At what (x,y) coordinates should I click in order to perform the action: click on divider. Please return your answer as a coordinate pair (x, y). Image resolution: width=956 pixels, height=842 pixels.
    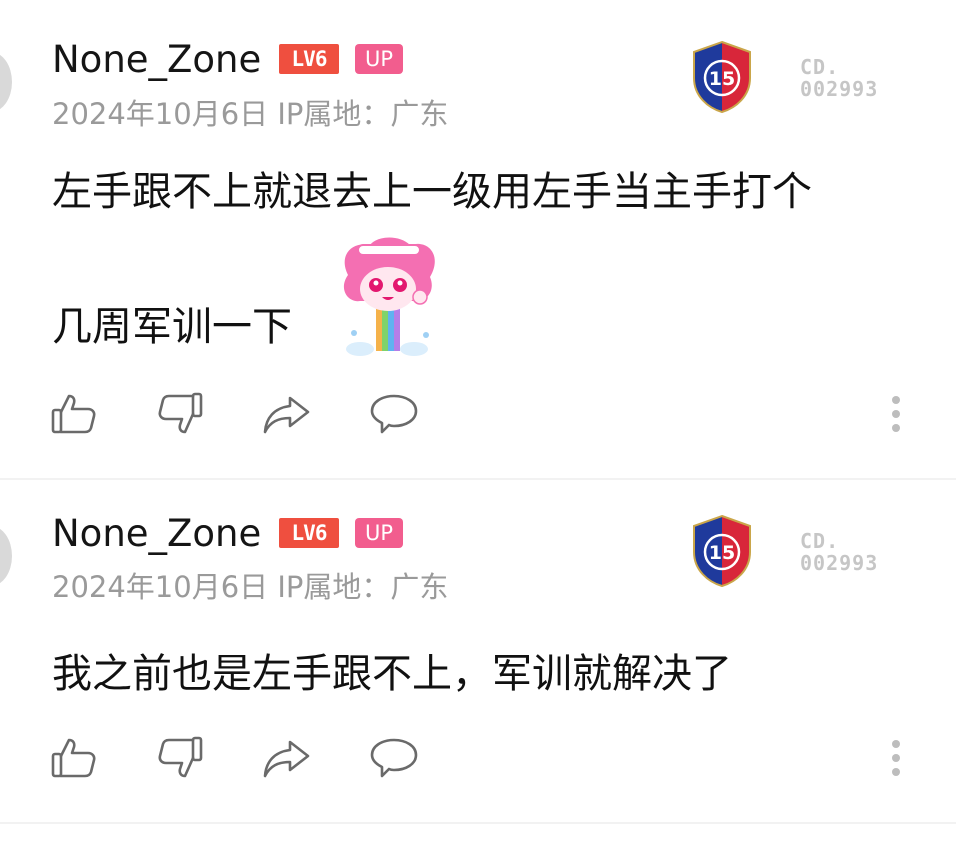
    Looking at the image, I should click on (478, 823).